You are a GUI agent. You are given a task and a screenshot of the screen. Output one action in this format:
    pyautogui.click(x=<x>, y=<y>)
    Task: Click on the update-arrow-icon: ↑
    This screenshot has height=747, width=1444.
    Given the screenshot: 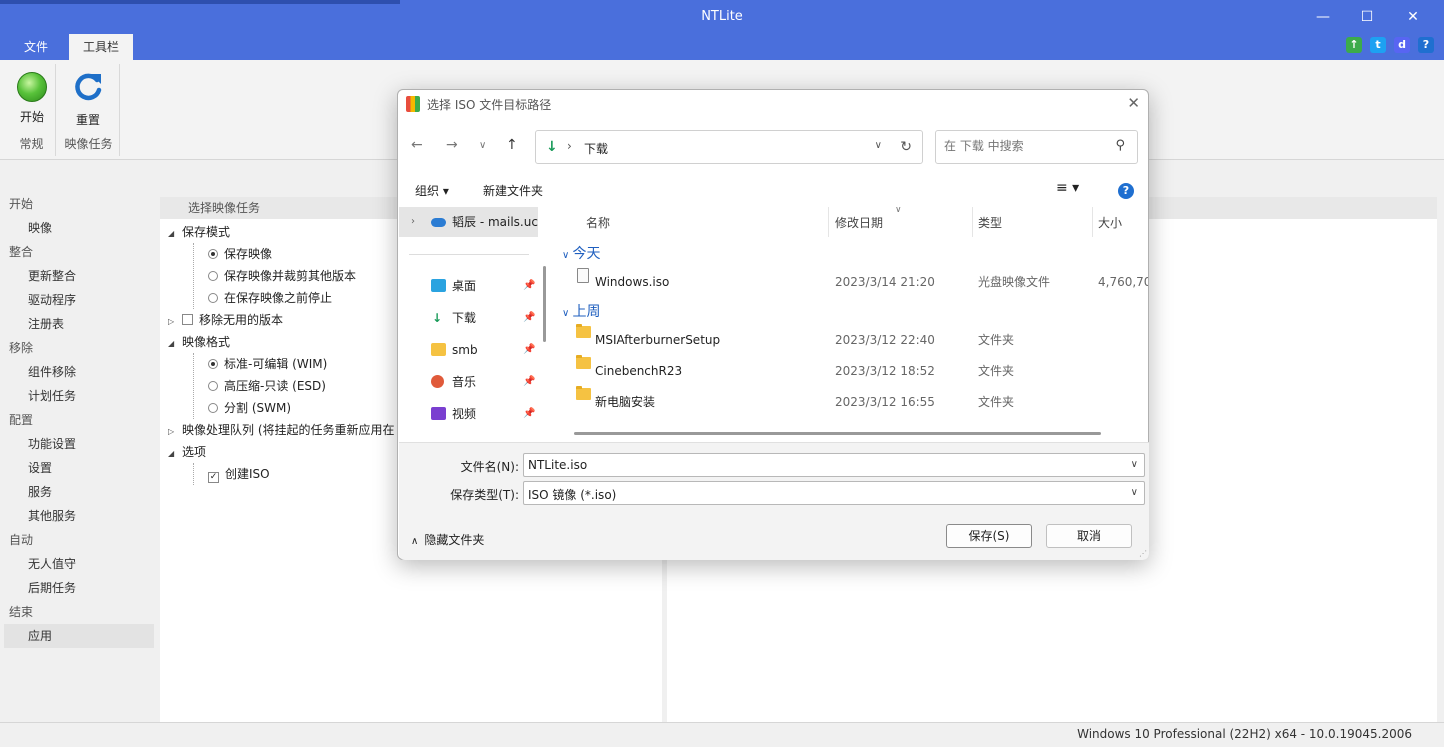 What is the action you would take?
    pyautogui.click(x=1354, y=45)
    